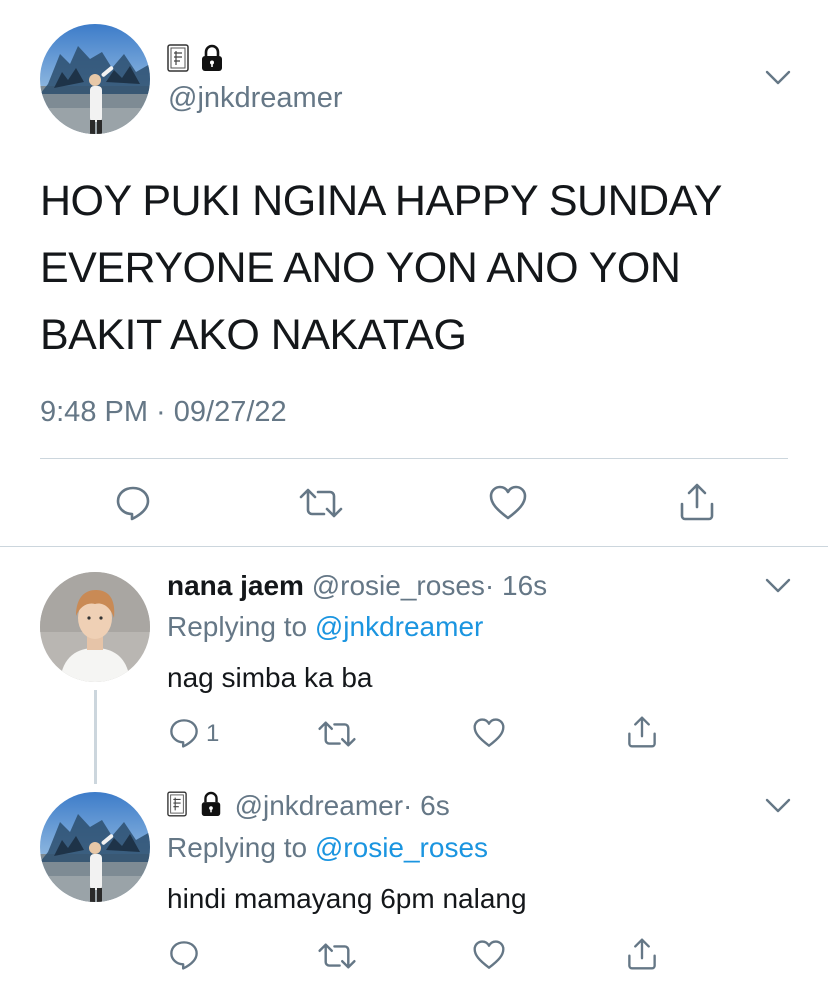 This screenshot has height=991, width=828. I want to click on replying-to: Replying to @rosie_roses, so click(327, 848).